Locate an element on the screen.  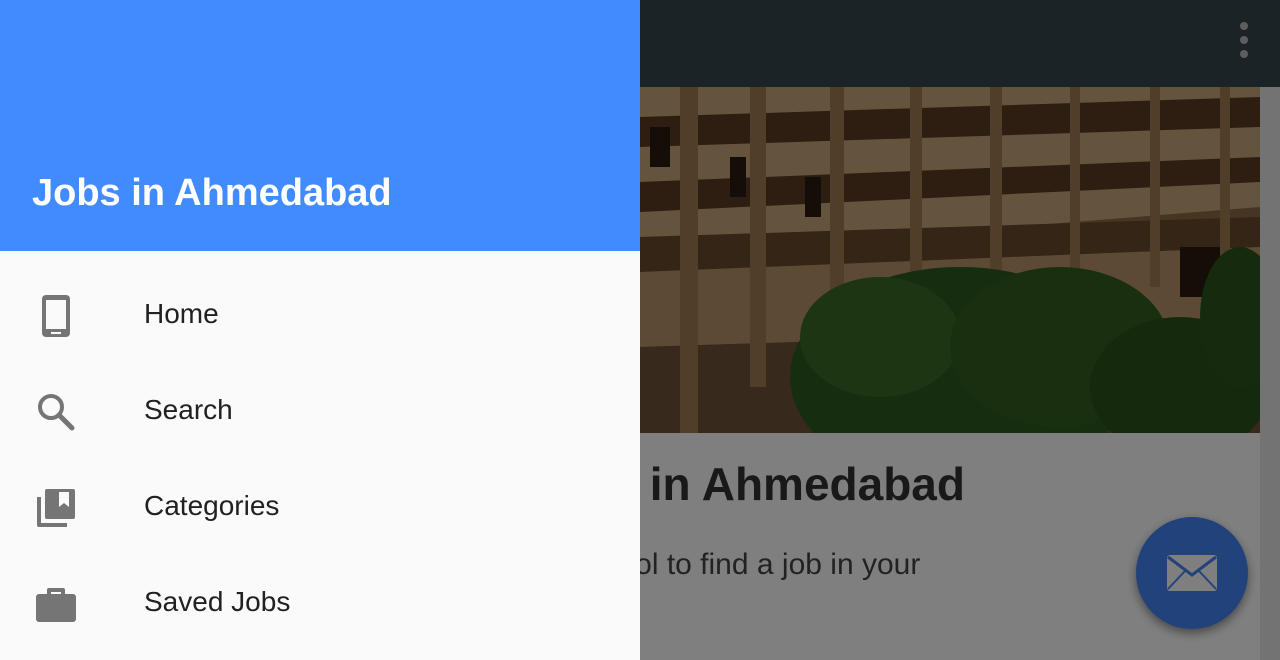
nav-item-label: Home is located at coordinates (181, 313).